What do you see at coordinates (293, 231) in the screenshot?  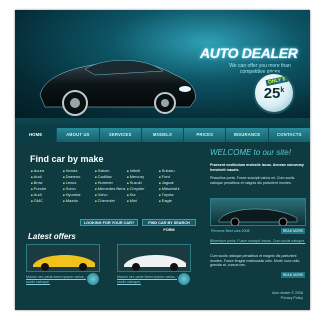 I see `read-more-button: READ MORE` at bounding box center [293, 231].